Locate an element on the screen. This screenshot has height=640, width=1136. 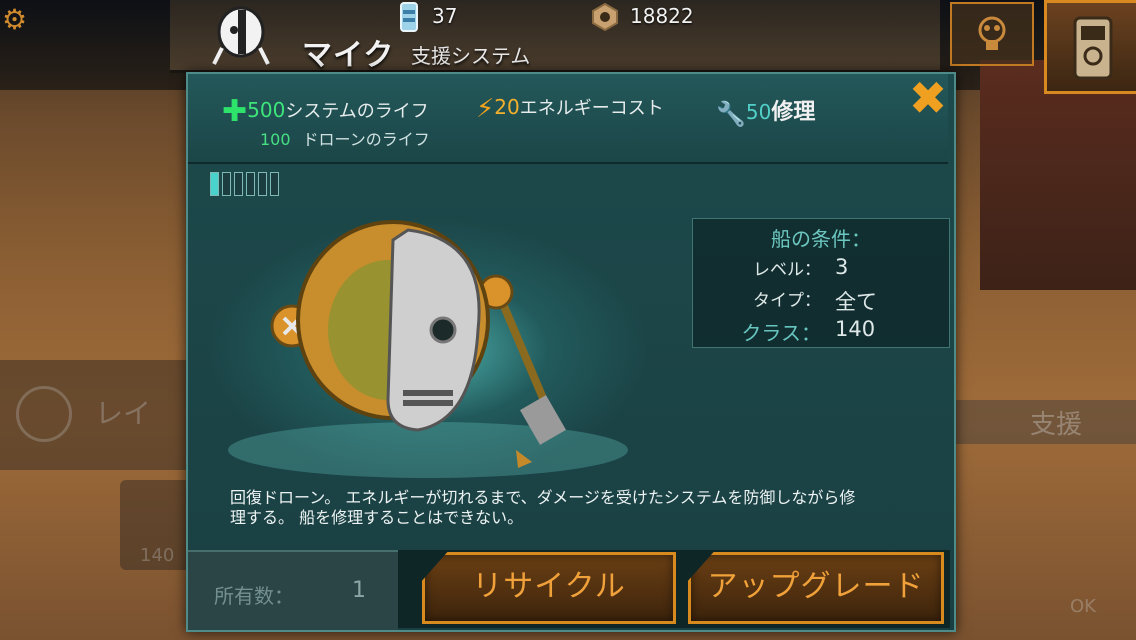
skull-icon is located at coordinates (44, 414).